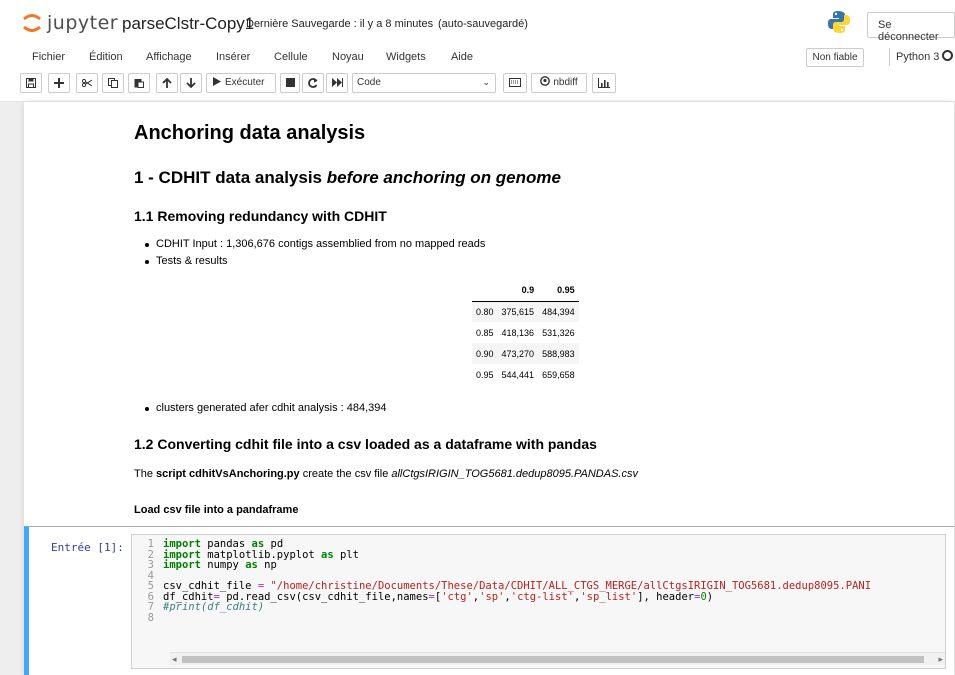 Image resolution: width=955 pixels, height=675 pixels. What do you see at coordinates (558, 332) in the screenshot?
I see `table-cell: 531,326` at bounding box center [558, 332].